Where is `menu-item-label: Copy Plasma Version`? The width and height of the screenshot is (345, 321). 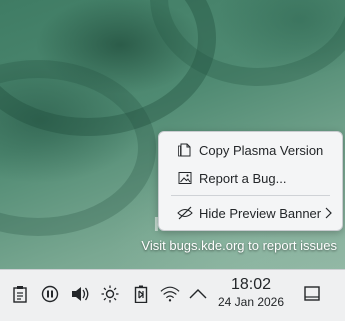
menu-item-label: Copy Plasma Version is located at coordinates (261, 150).